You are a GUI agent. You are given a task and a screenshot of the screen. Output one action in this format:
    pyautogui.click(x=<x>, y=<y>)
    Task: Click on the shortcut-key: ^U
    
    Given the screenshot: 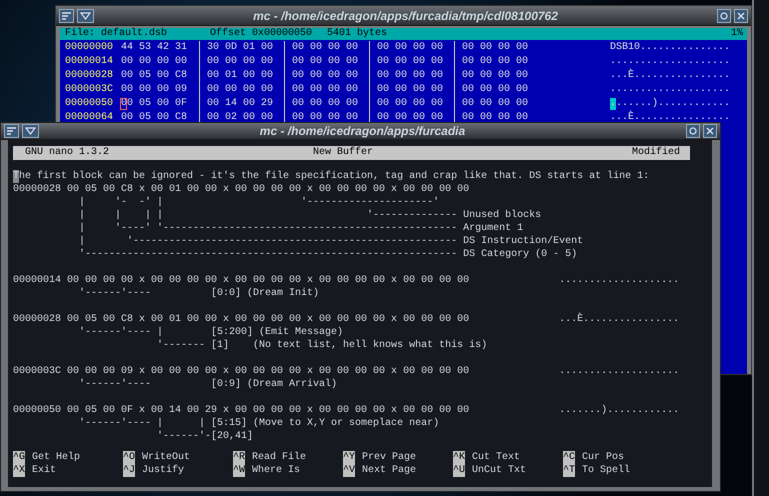 What is the action you would take?
    pyautogui.click(x=459, y=470)
    